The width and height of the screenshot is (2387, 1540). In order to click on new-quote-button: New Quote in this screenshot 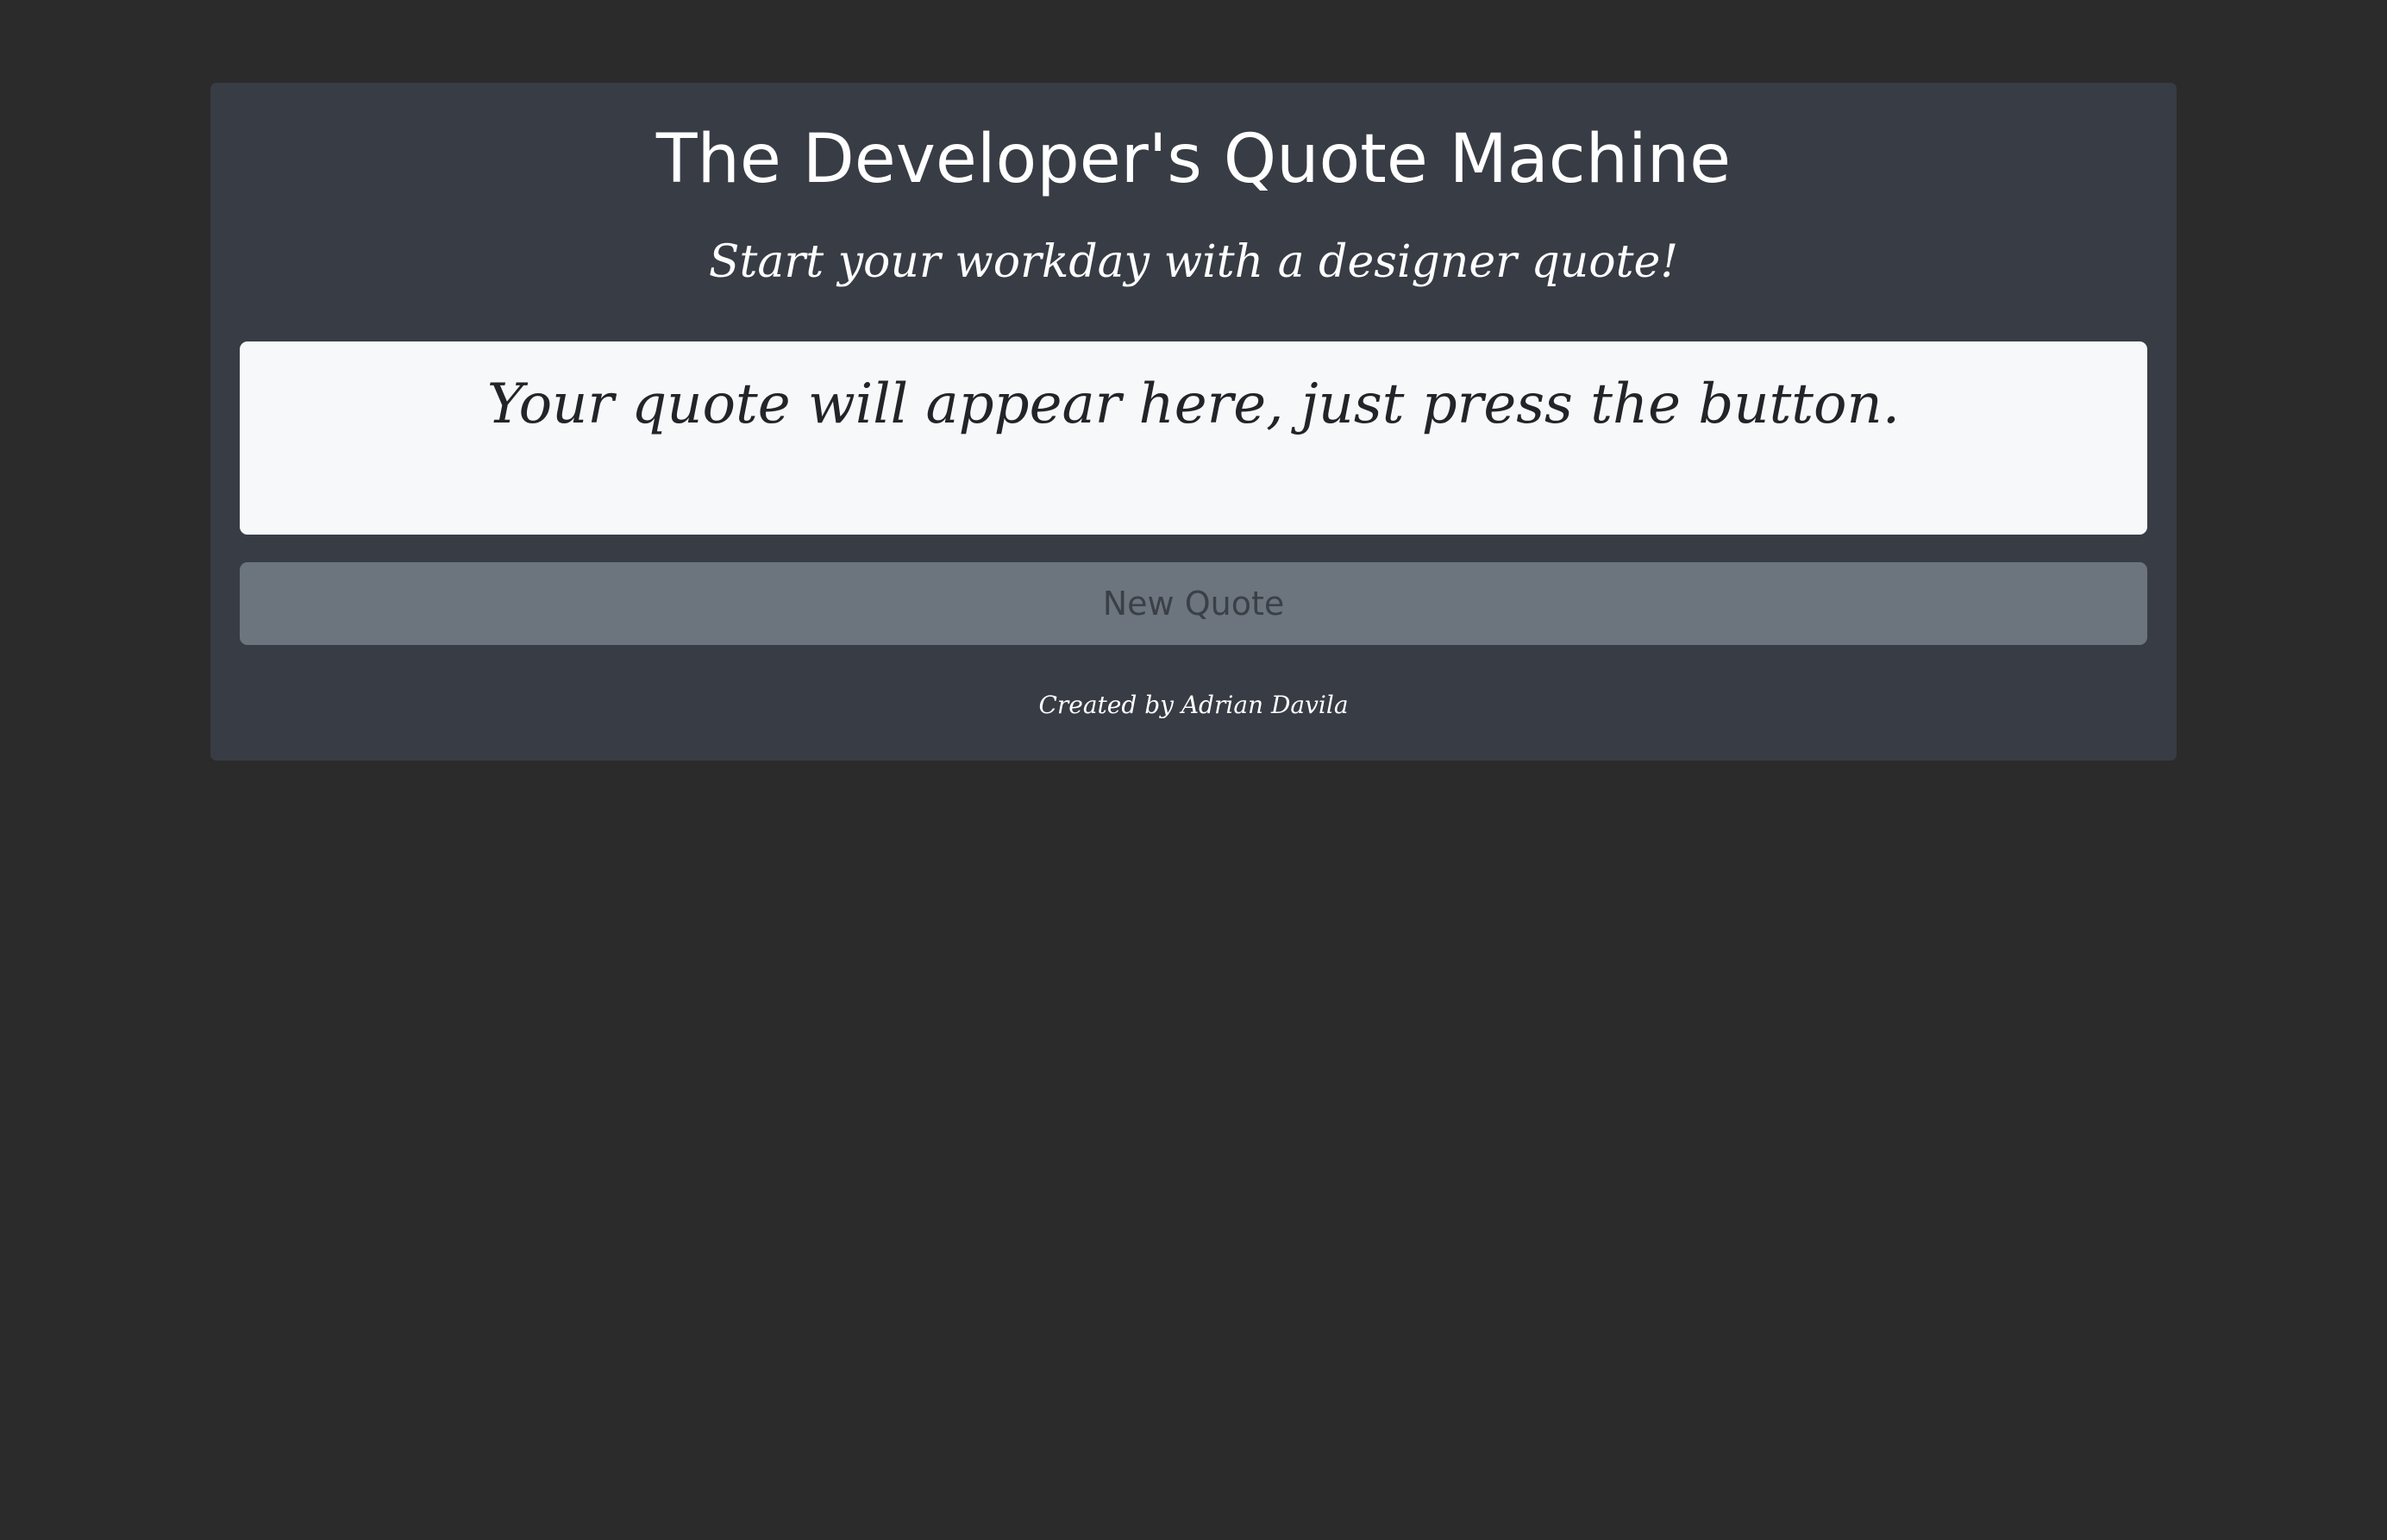, I will do `click(1193, 603)`.